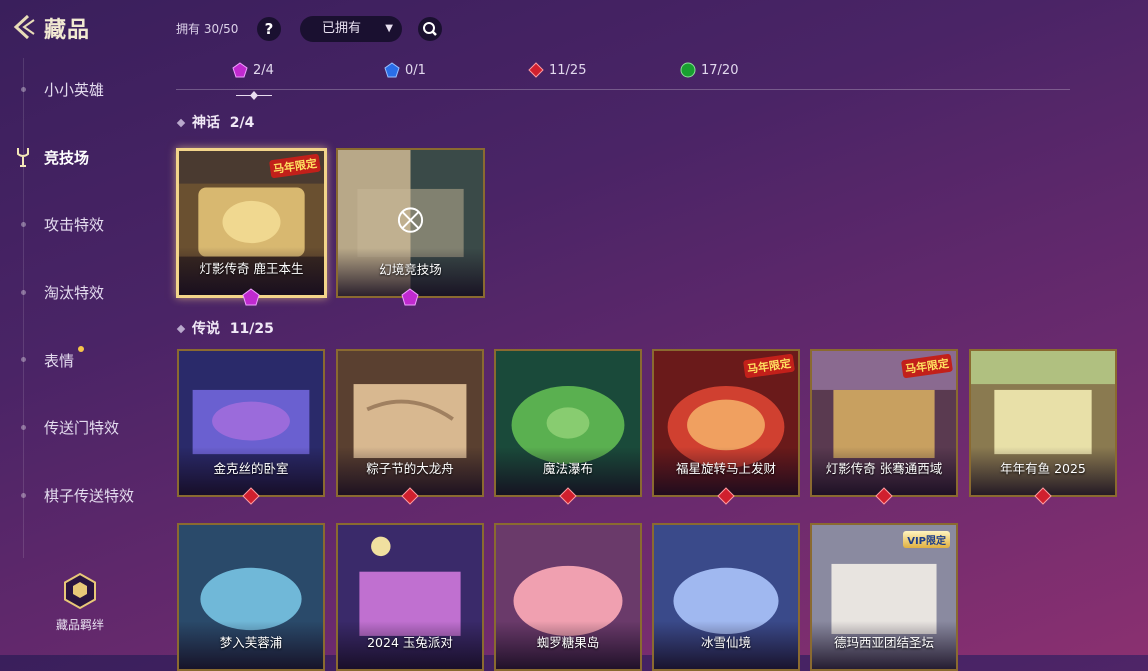 This screenshot has width=1148, height=671. What do you see at coordinates (688, 70) in the screenshot?
I see `rare-gem-icon` at bounding box center [688, 70].